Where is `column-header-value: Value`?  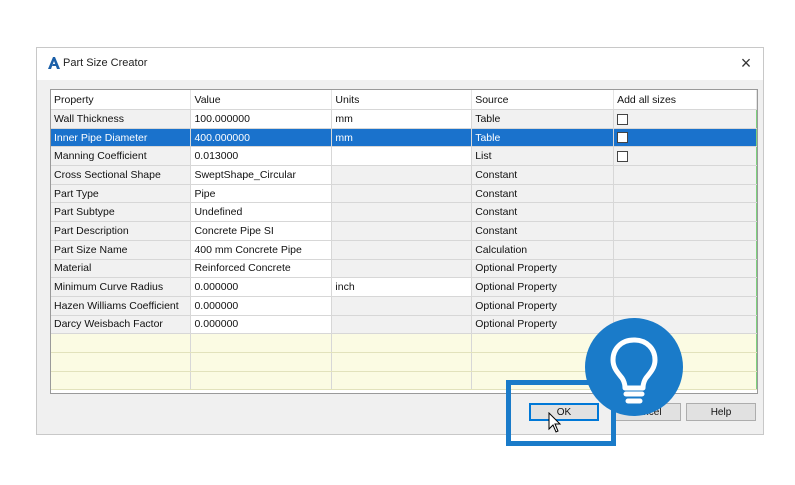
column-header-value: Value is located at coordinates (261, 100).